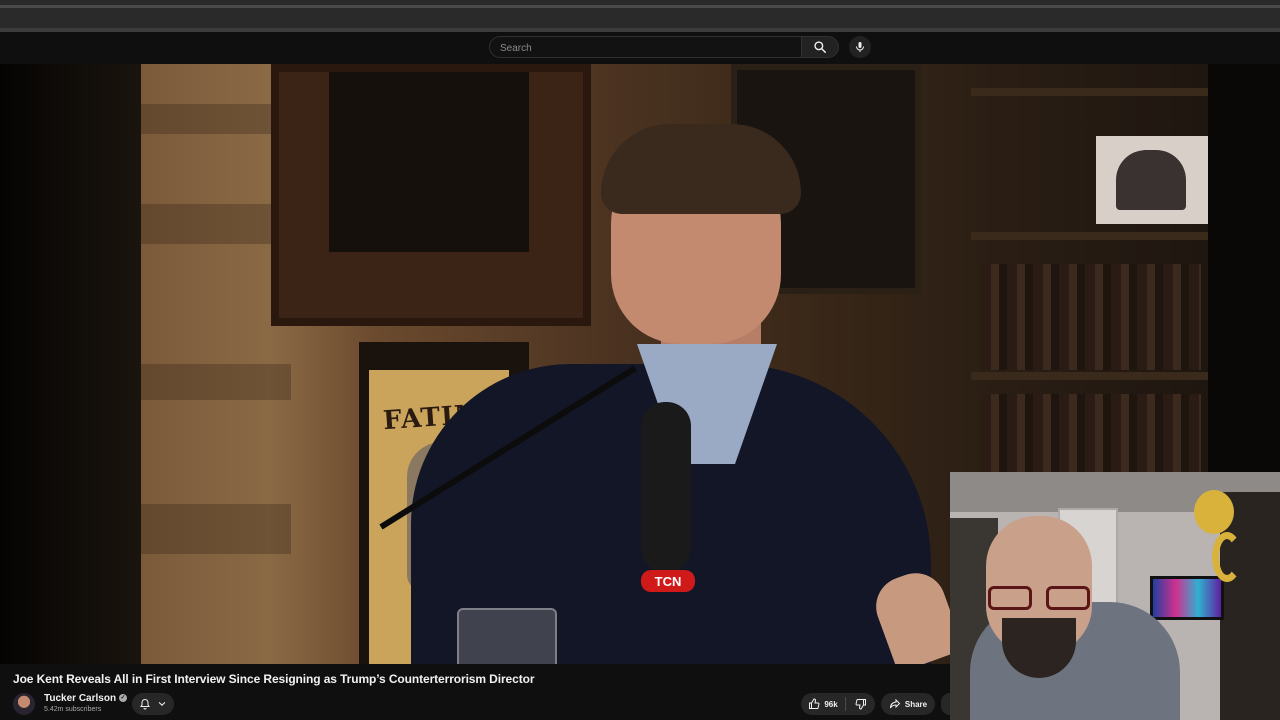  I want to click on like-count: 96k, so click(831, 704).